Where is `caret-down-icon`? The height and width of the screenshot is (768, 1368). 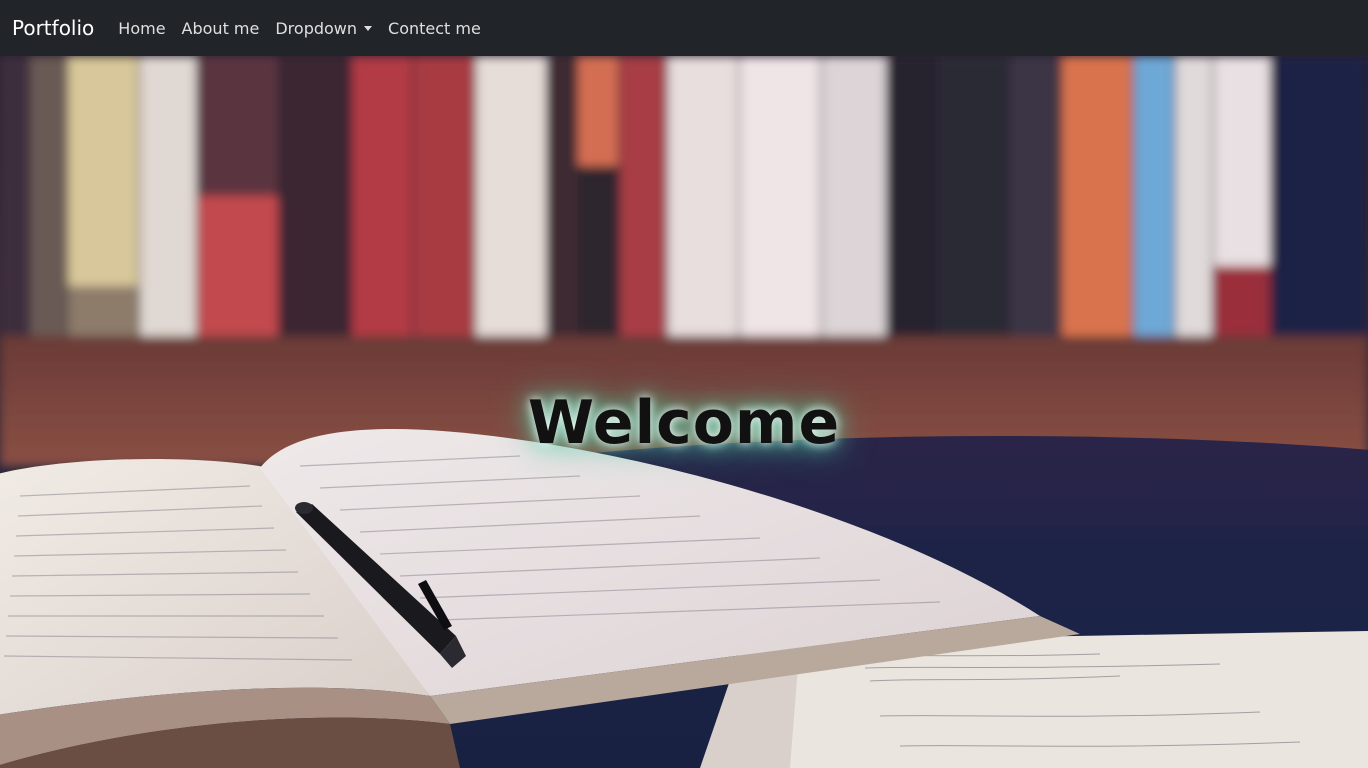 caret-down-icon is located at coordinates (368, 28).